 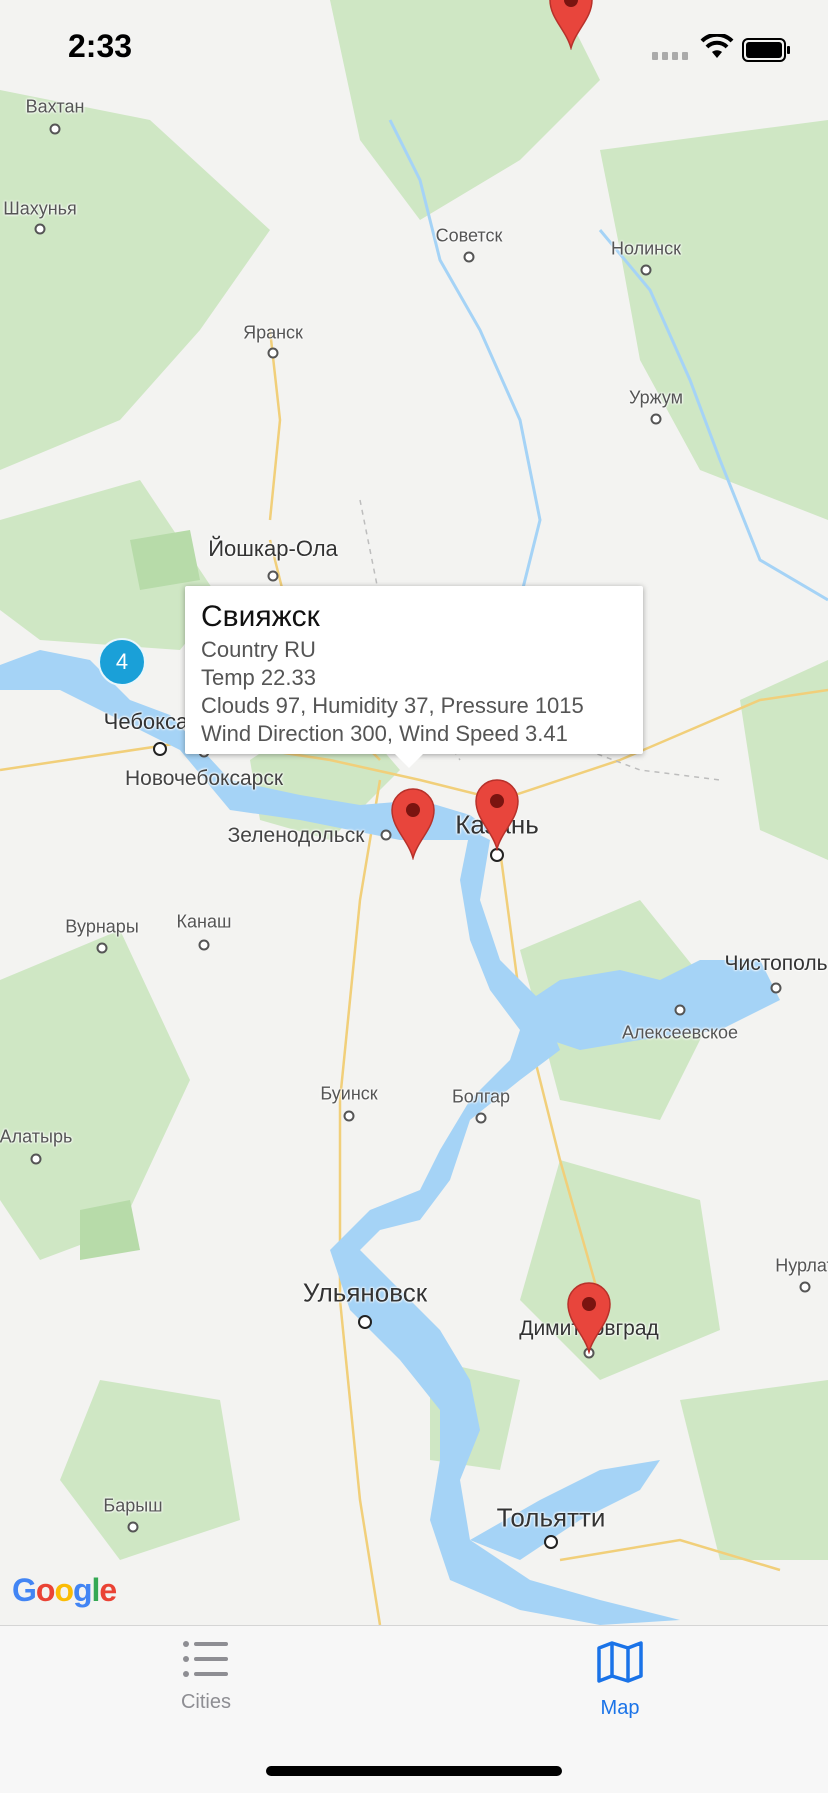 I want to click on city-label: Тольятти, so click(x=551, y=1517).